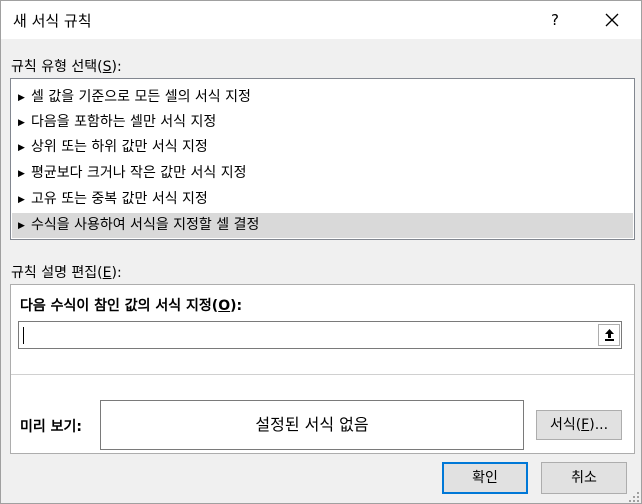 The width and height of the screenshot is (642, 504). Describe the element at coordinates (322, 97) in the screenshot. I see `rule-type-item: ▶ 셀 값을 기준으로 모든 셀의 서식 지정` at that location.